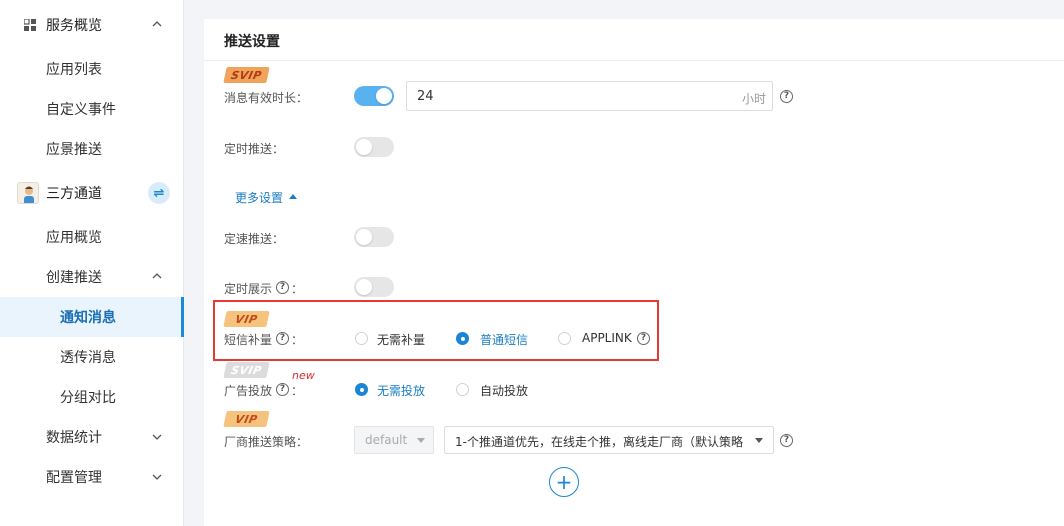  Describe the element at coordinates (252, 42) in the screenshot. I see `page-title: 推送设置` at that location.